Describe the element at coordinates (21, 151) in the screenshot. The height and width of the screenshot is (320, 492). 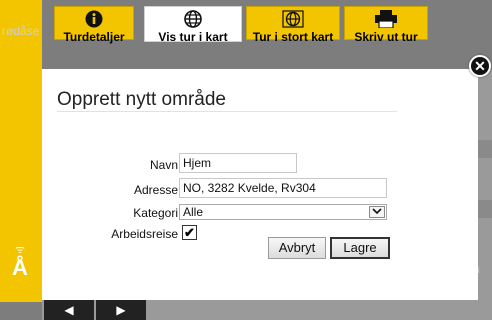
I see `left-rail: rødåse ᯤ Å` at that location.